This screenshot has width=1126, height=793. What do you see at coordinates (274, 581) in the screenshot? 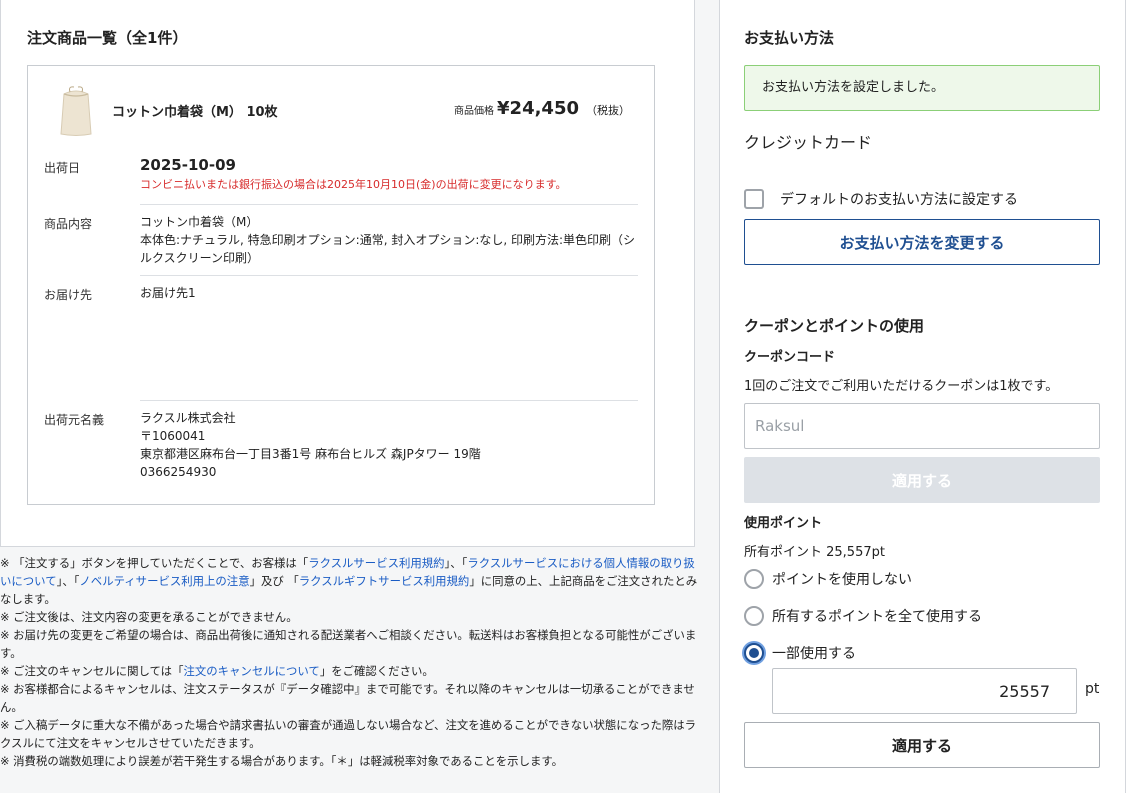
I see `note-text: 」及び 「` at bounding box center [274, 581].